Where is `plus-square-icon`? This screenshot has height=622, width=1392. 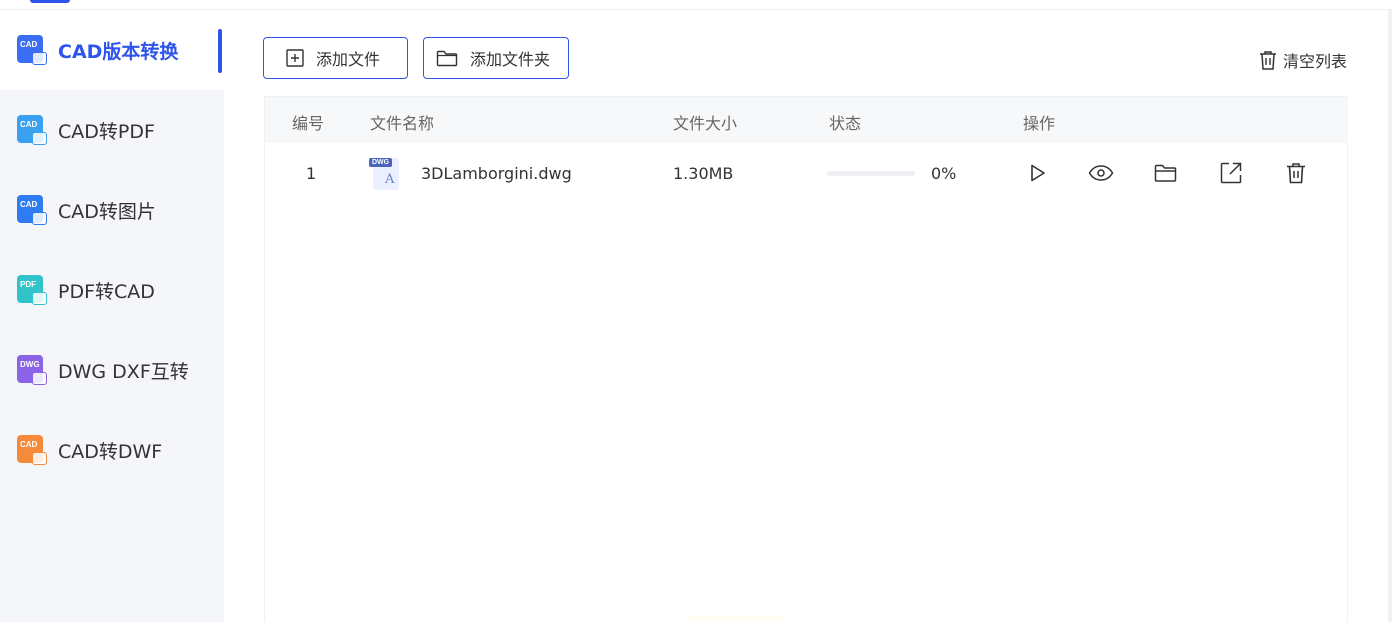
plus-square-icon is located at coordinates (295, 58).